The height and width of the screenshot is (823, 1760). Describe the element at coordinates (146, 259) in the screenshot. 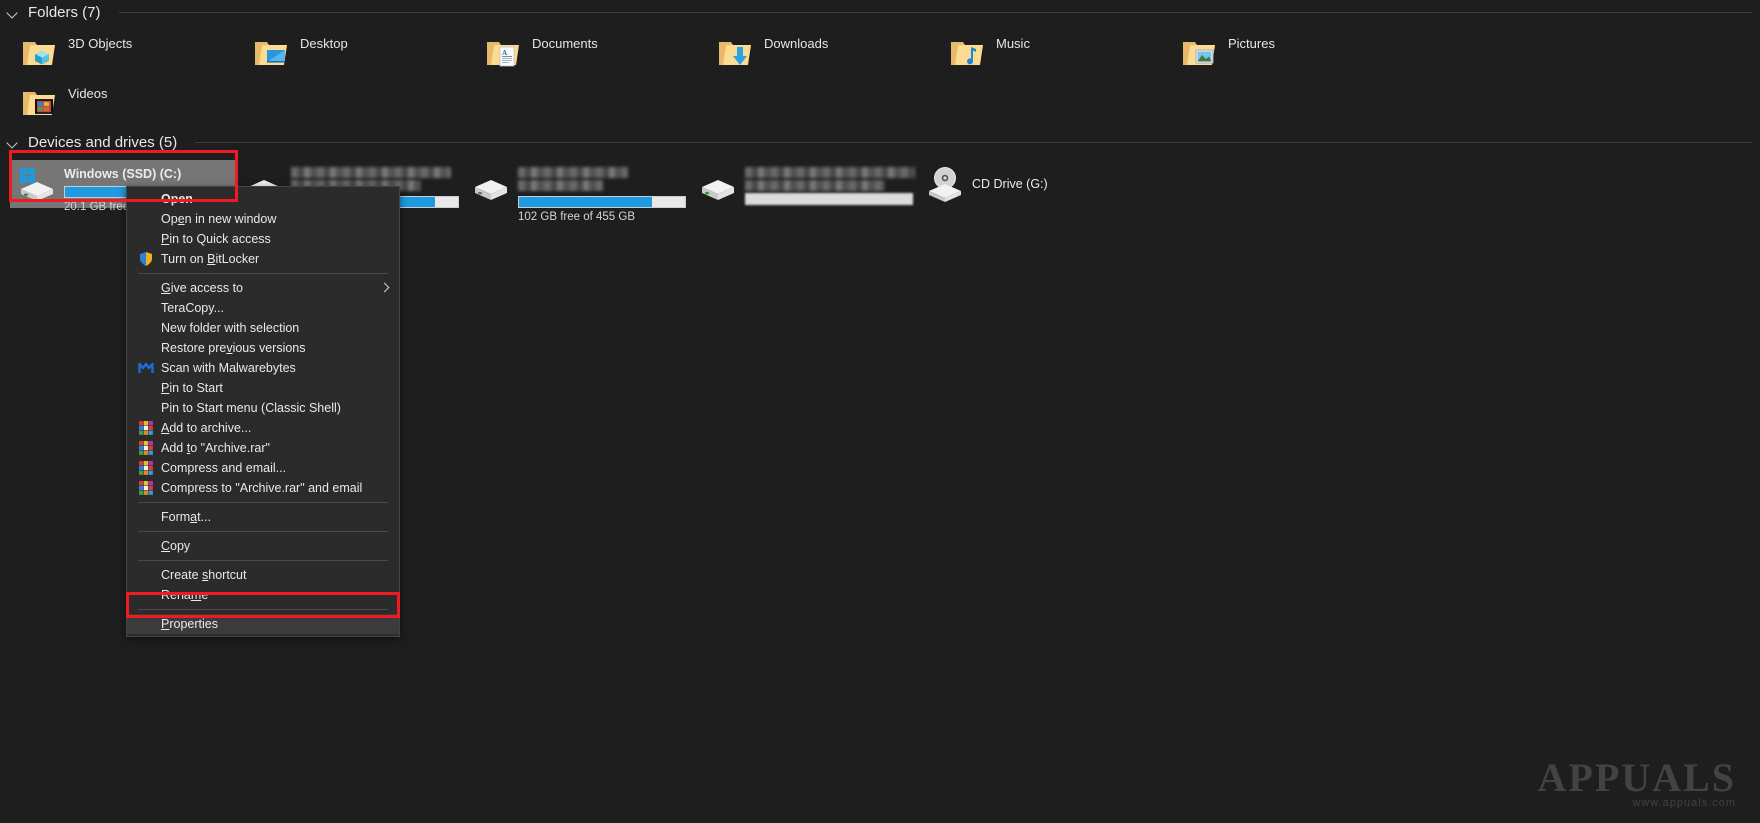

I see `bitlocker-shield-icon` at that location.